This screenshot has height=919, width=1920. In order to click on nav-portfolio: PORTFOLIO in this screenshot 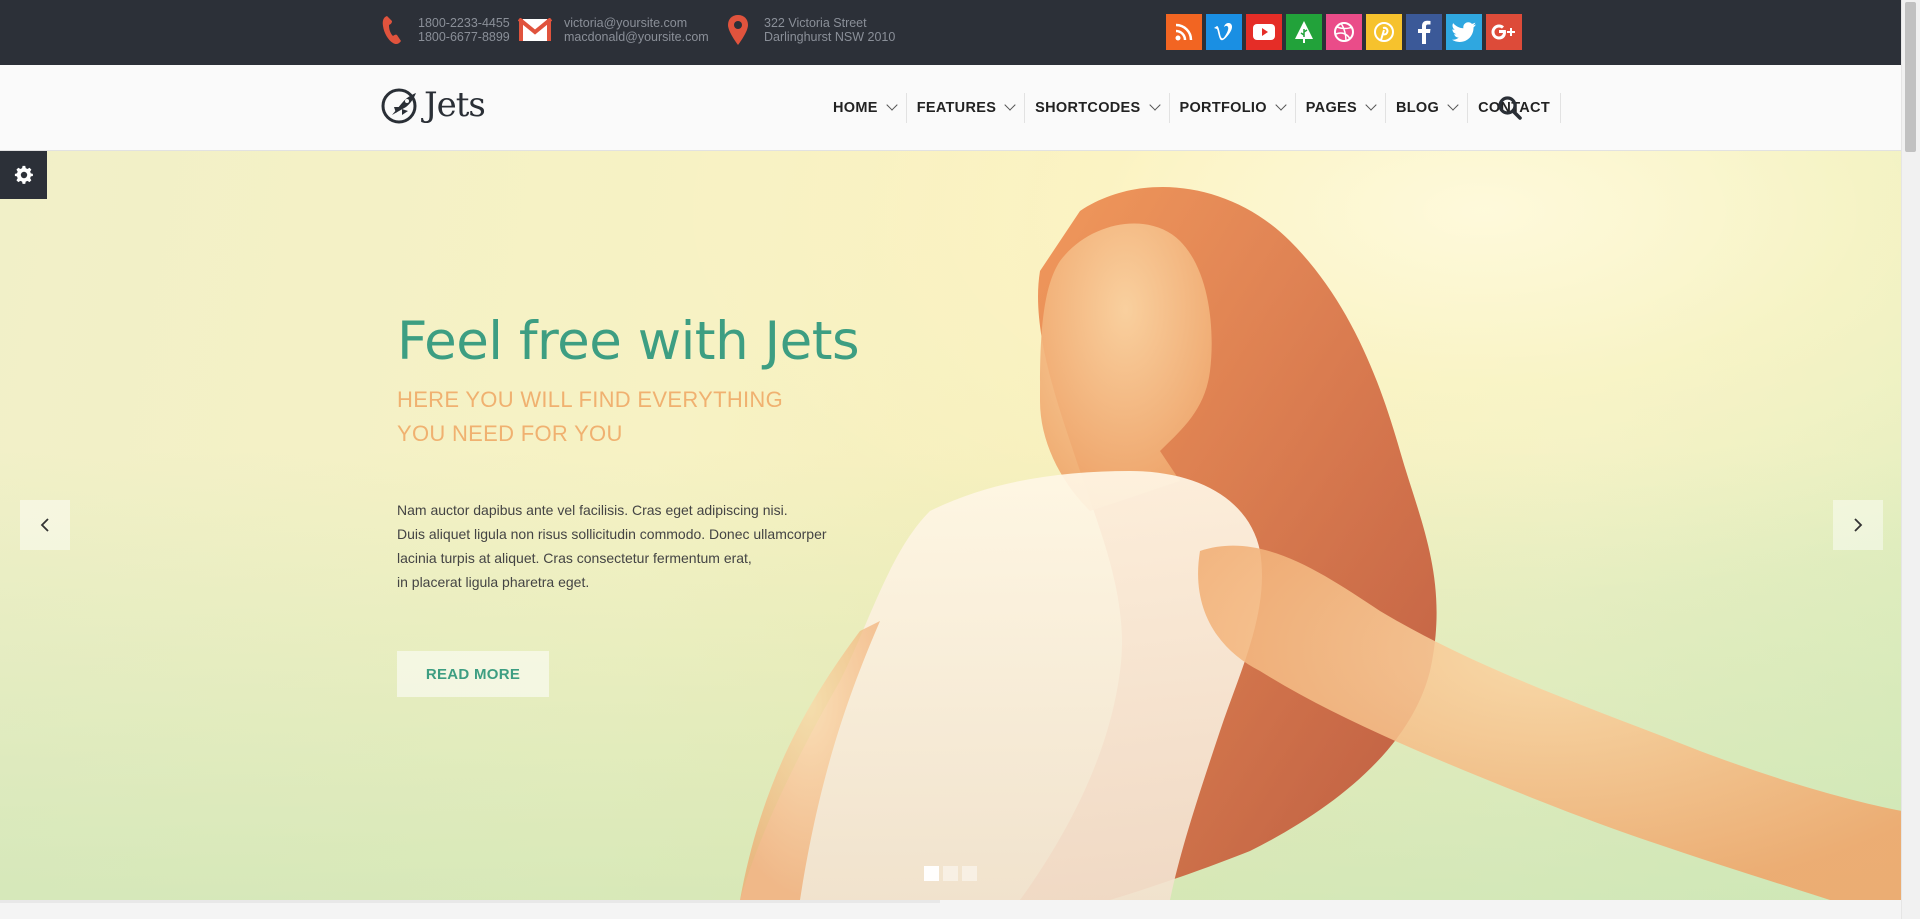, I will do `click(1233, 107)`.